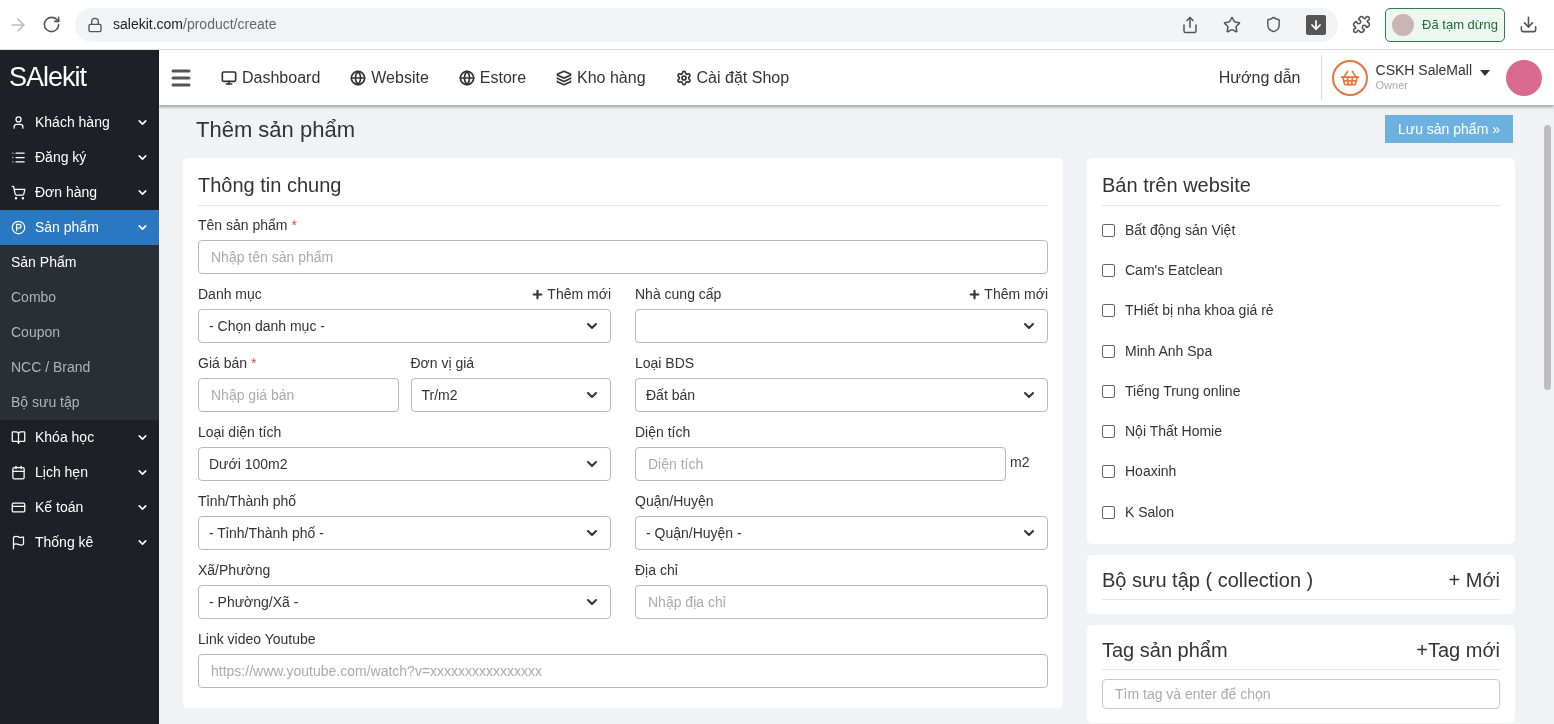 This screenshot has height=724, width=1554. Describe the element at coordinates (18, 122) in the screenshot. I see `user-icon` at that location.